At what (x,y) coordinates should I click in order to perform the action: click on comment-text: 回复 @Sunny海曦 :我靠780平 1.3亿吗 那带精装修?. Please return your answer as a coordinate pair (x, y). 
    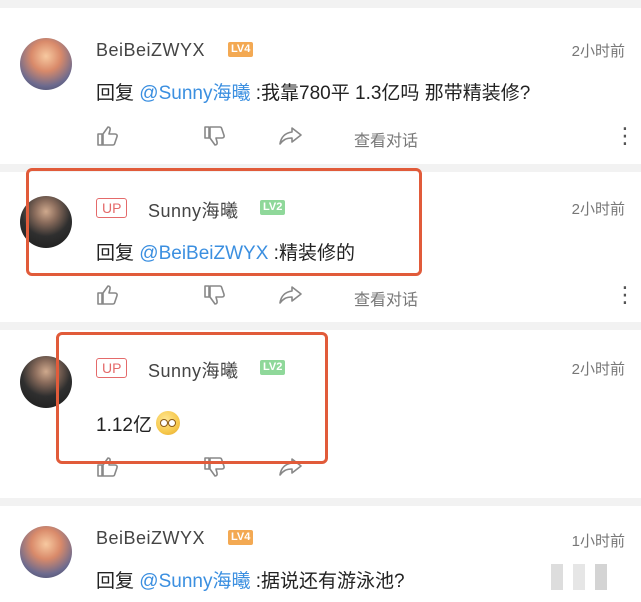
    Looking at the image, I should click on (313, 91).